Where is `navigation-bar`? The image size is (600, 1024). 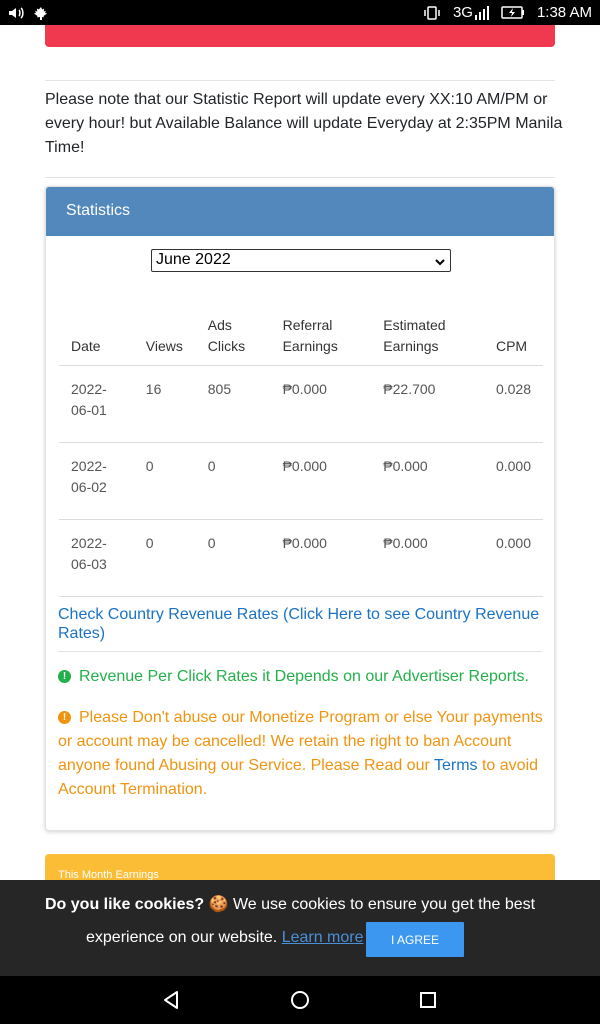
navigation-bar is located at coordinates (300, 1000).